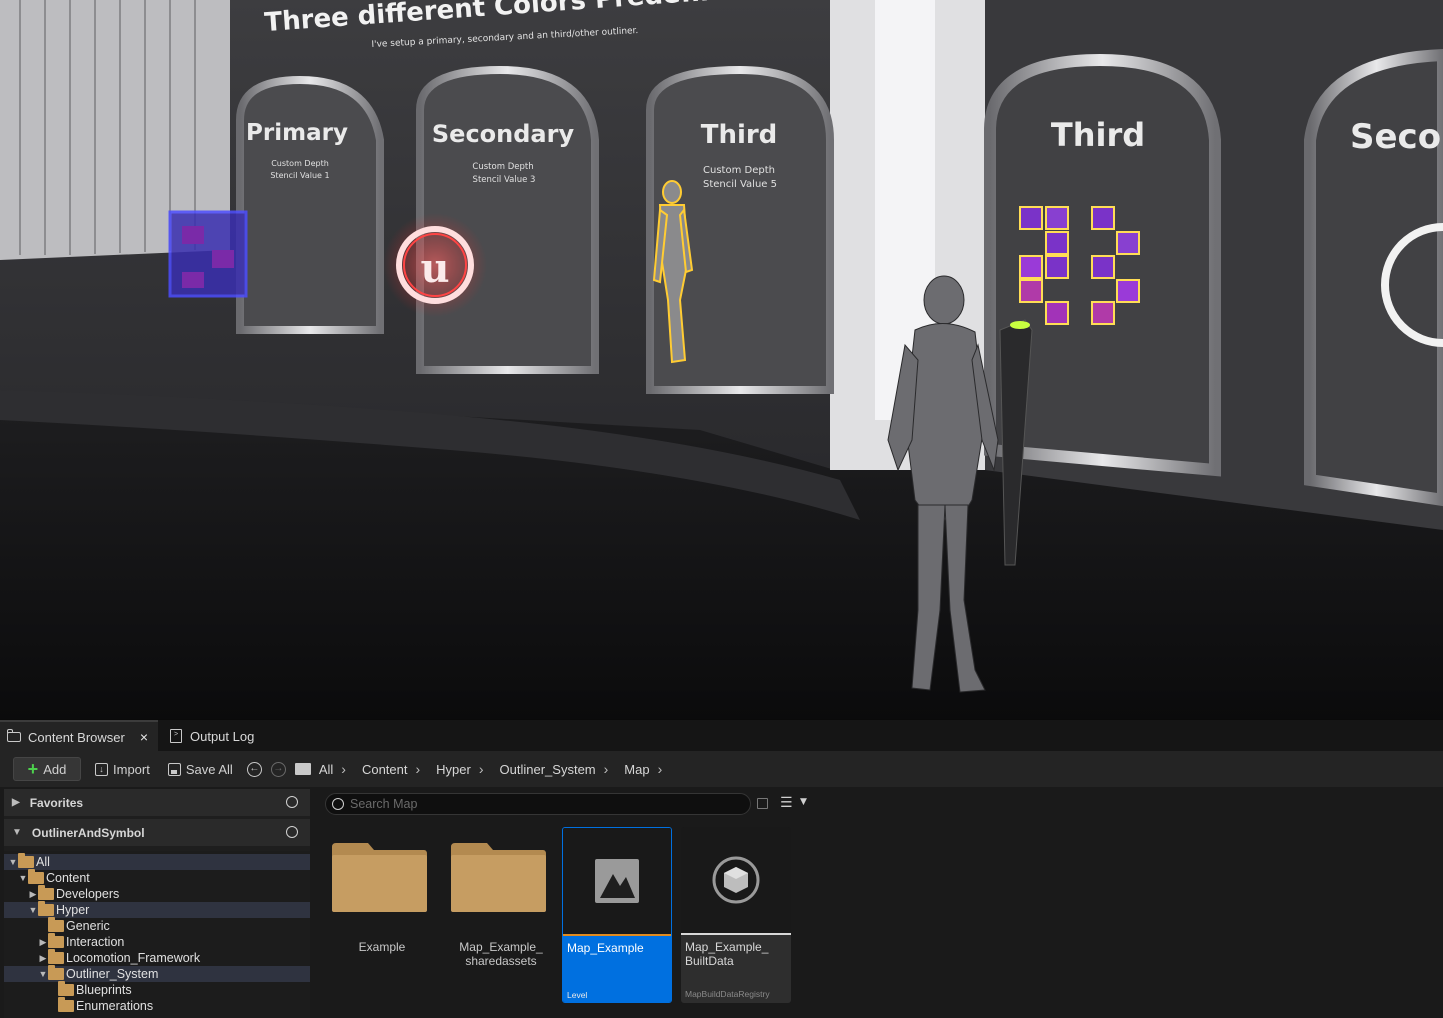 The height and width of the screenshot is (1018, 1443). What do you see at coordinates (310, 204) in the screenshot?
I see `arch-primary` at bounding box center [310, 204].